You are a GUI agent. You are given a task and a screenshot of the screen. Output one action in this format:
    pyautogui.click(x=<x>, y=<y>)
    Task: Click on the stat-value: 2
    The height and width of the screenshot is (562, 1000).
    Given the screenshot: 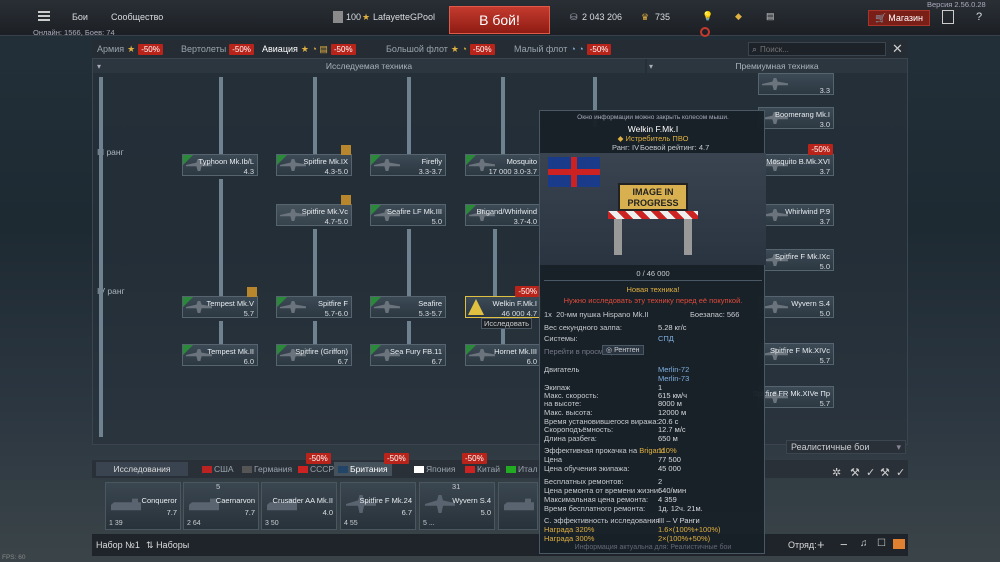 What is the action you would take?
    pyautogui.click(x=660, y=481)
    